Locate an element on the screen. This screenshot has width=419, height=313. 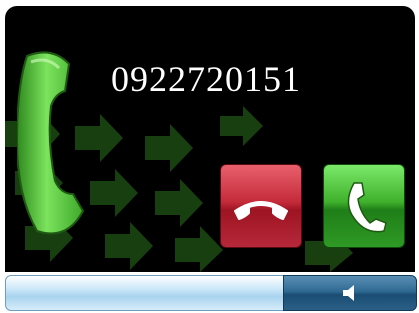
reject-call-button is located at coordinates (261, 206).